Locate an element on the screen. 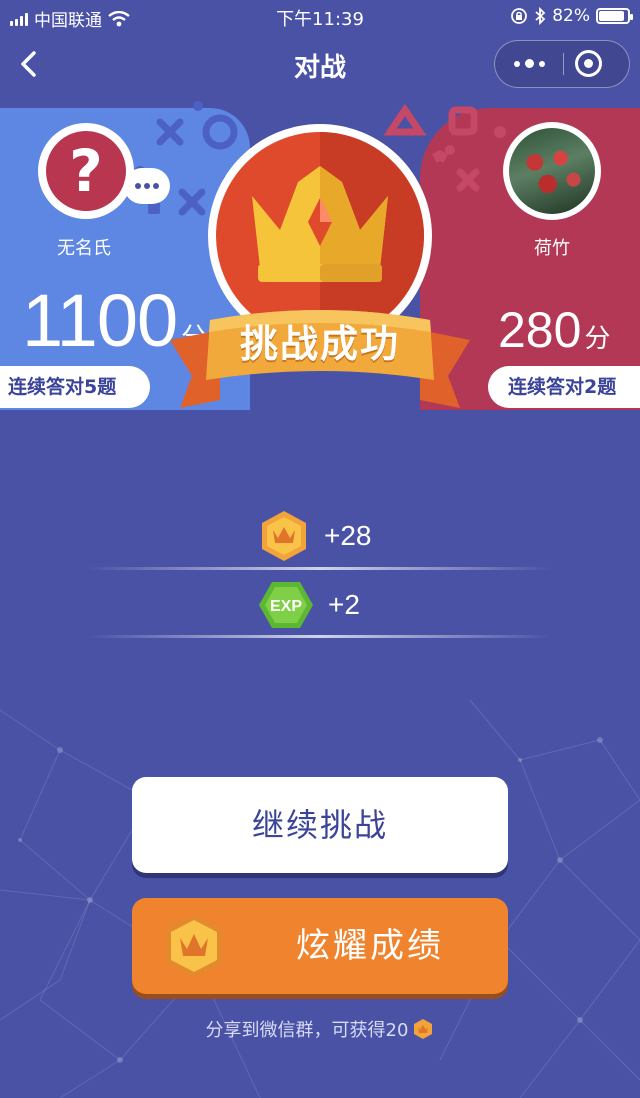 This screenshot has height=1098, width=640. right-score-value: 280 is located at coordinates (540, 330).